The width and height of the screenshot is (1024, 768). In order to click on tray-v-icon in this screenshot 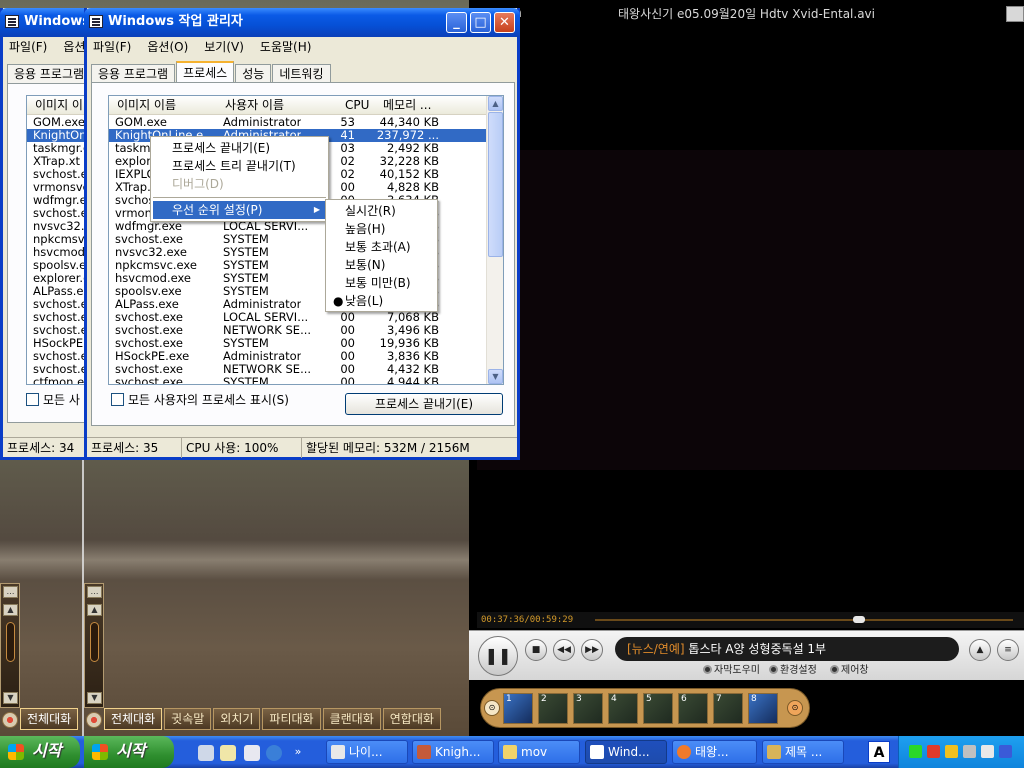, I will do `click(1005, 751)`.